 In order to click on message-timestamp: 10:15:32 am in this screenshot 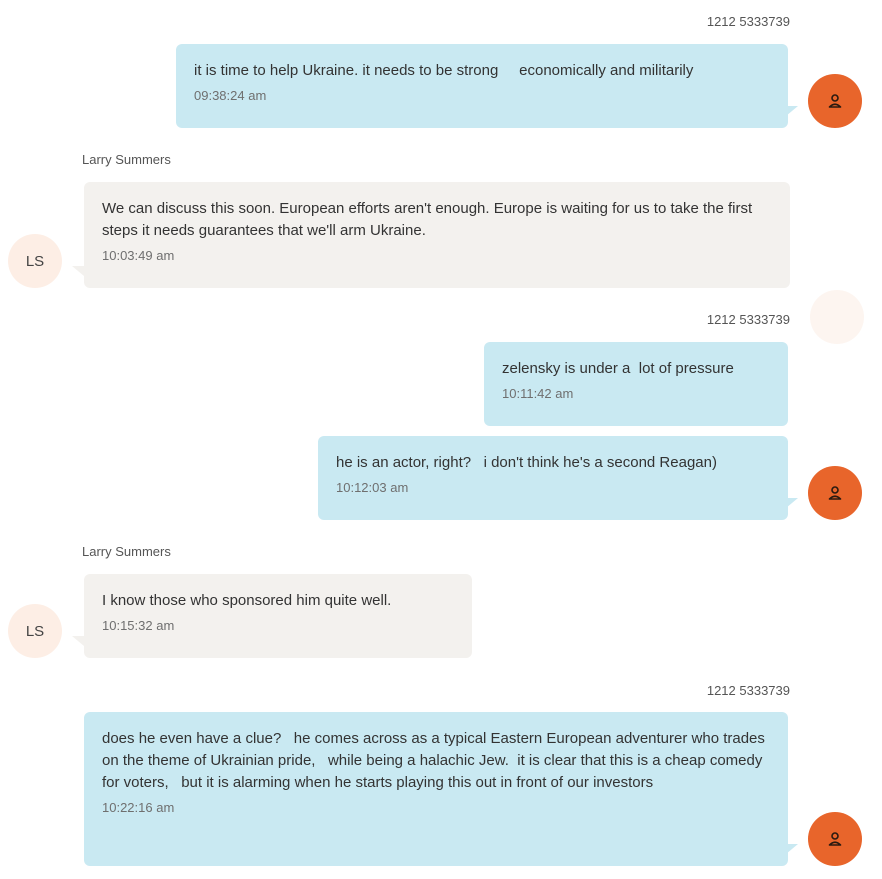, I will do `click(138, 625)`.